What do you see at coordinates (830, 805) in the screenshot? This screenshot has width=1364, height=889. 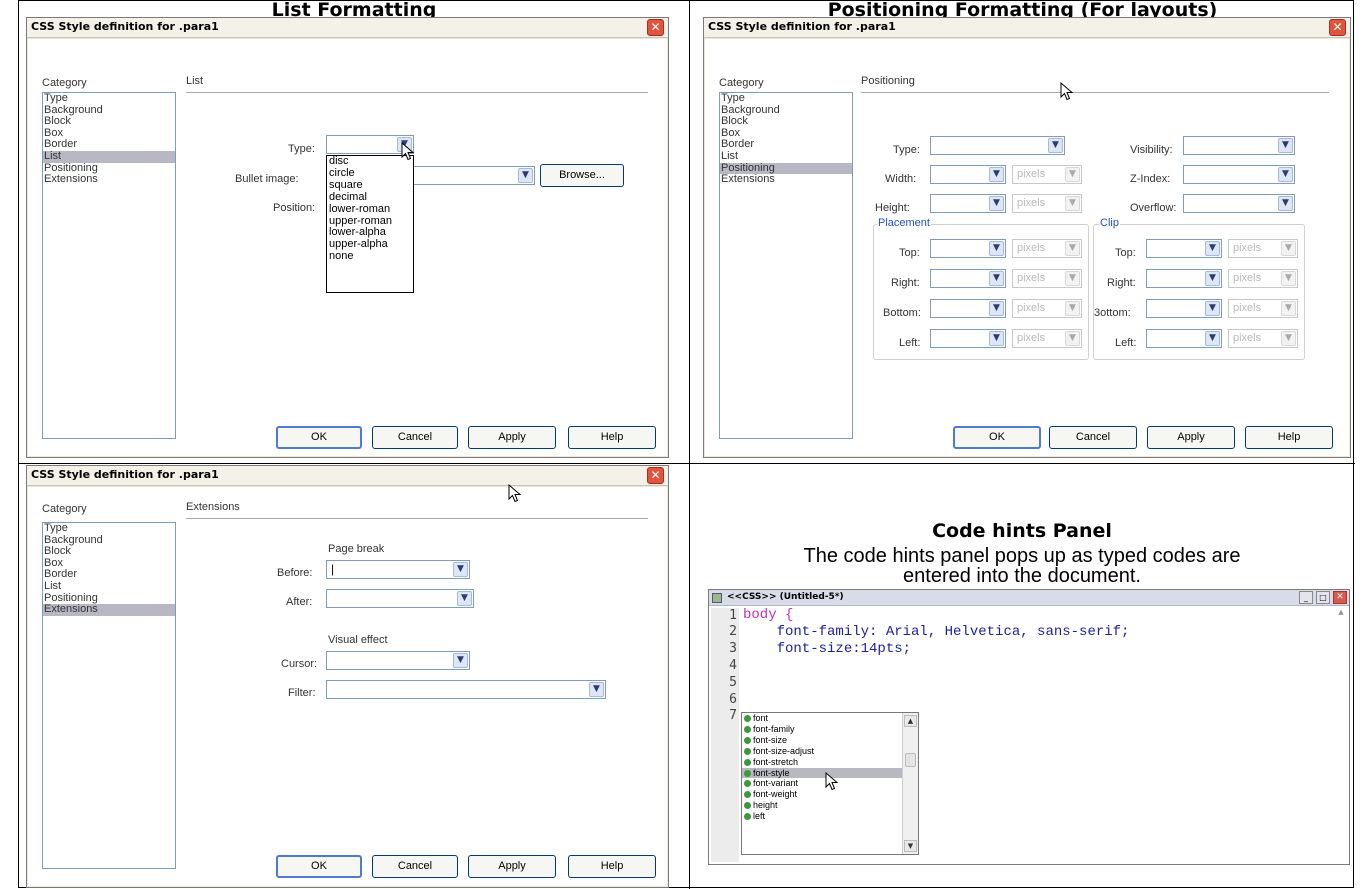 I see `hint-item: height` at bounding box center [830, 805].